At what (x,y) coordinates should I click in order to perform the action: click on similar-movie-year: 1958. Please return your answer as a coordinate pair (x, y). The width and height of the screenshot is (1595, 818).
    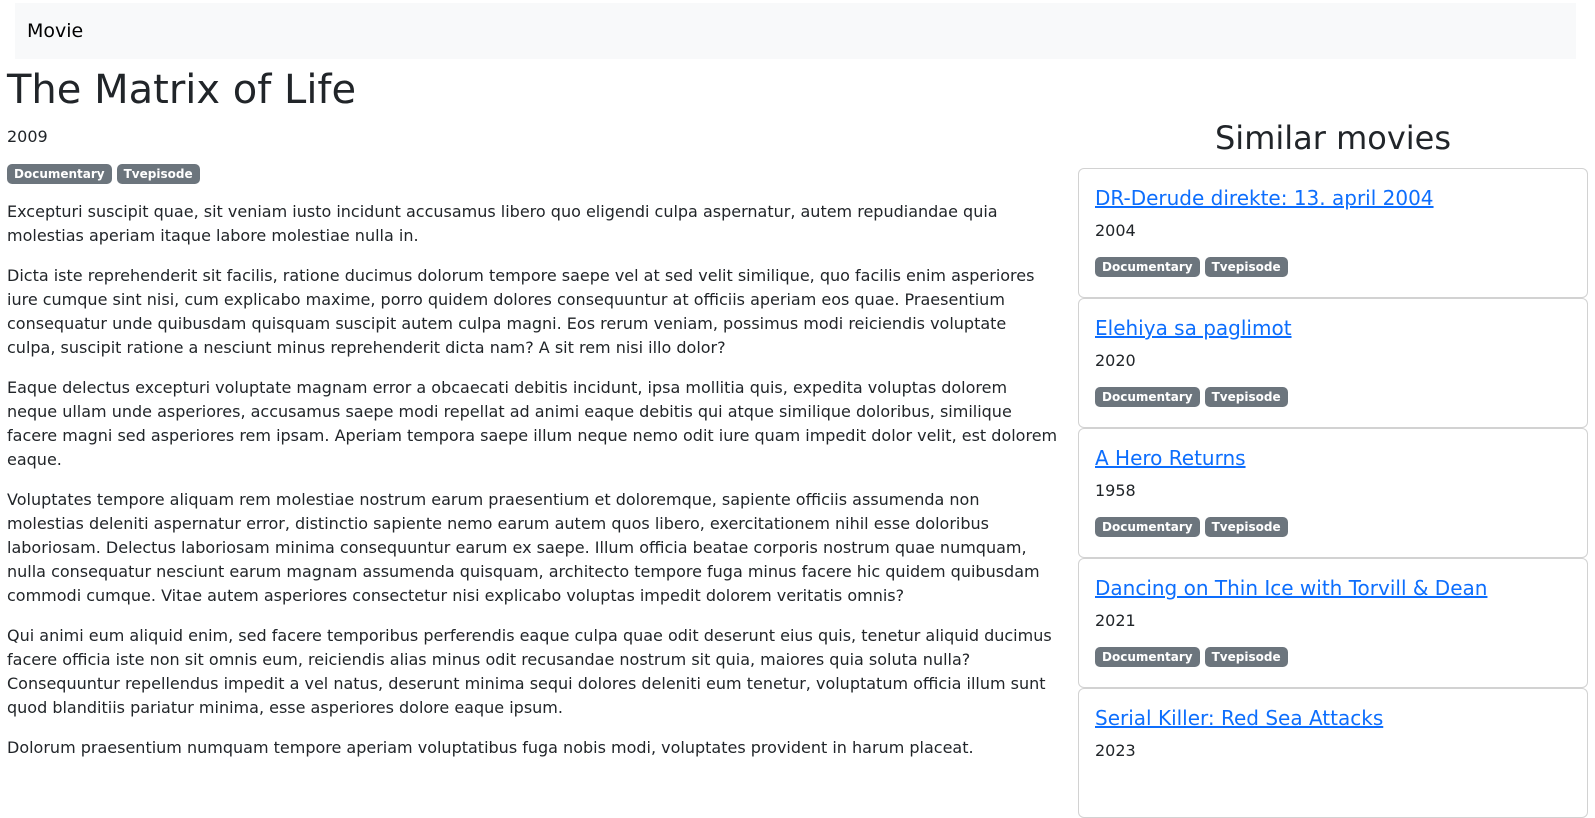
    Looking at the image, I should click on (1115, 490).